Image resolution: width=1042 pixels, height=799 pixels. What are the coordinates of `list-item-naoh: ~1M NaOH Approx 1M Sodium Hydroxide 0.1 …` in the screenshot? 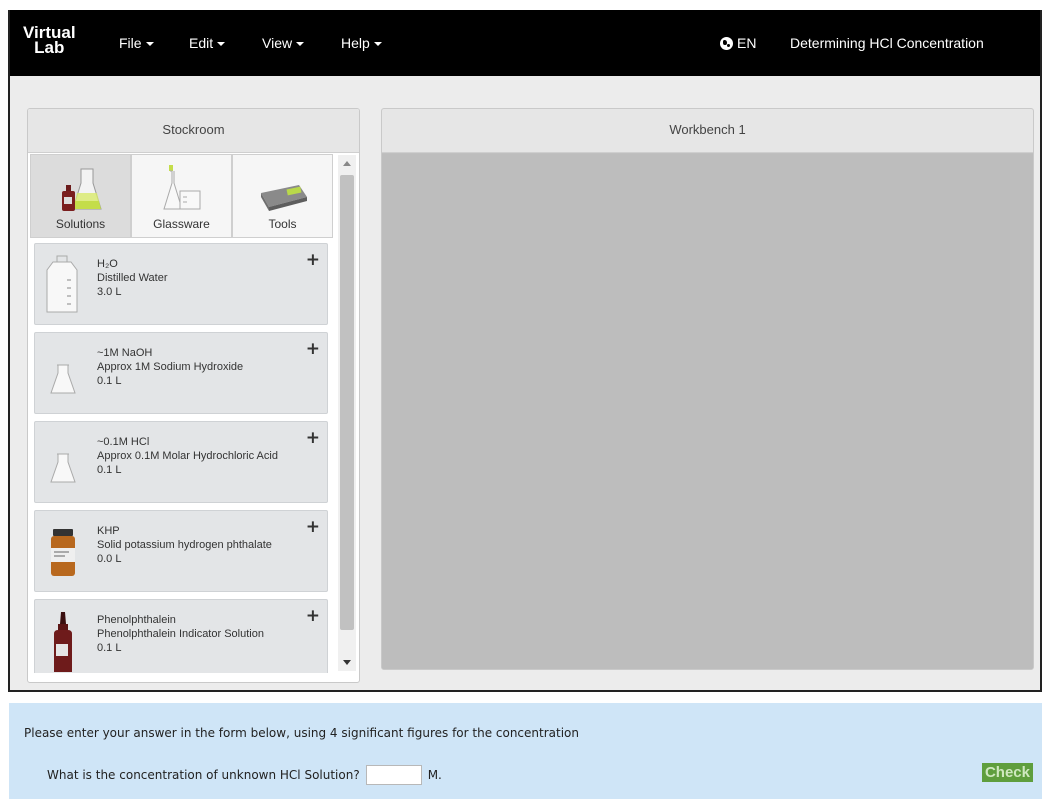 It's located at (181, 373).